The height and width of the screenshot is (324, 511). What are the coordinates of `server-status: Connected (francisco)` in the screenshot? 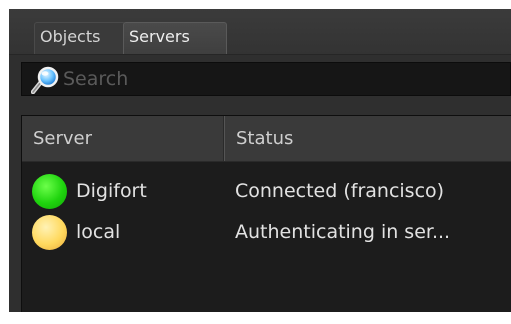 It's located at (340, 191).